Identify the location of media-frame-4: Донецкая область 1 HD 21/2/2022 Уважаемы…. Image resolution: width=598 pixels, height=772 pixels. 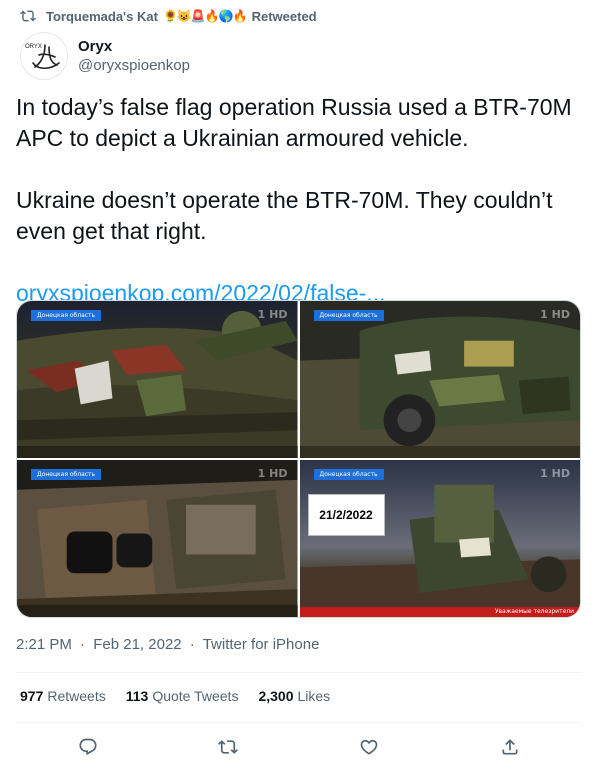
(439, 538).